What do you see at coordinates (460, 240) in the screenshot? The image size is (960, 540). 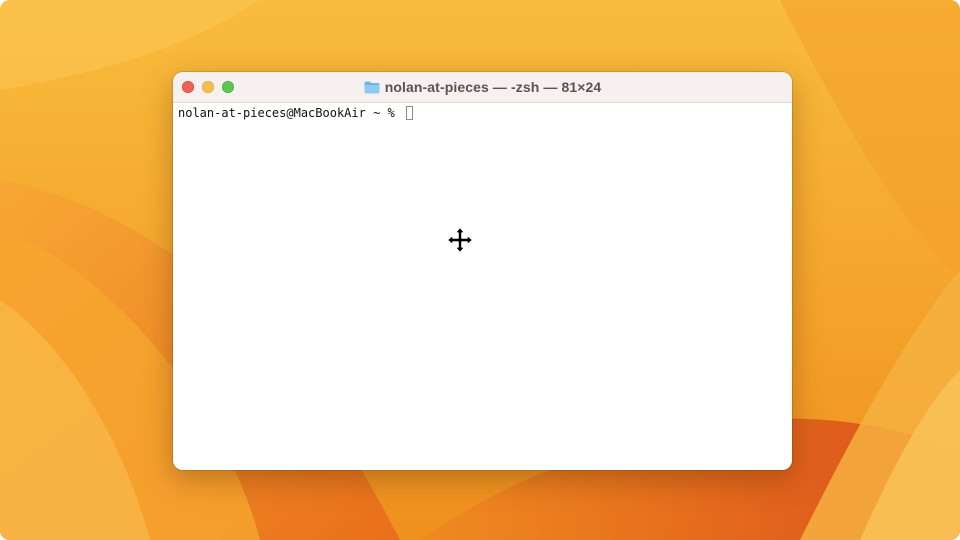 I see `move-cursor-icon` at bounding box center [460, 240].